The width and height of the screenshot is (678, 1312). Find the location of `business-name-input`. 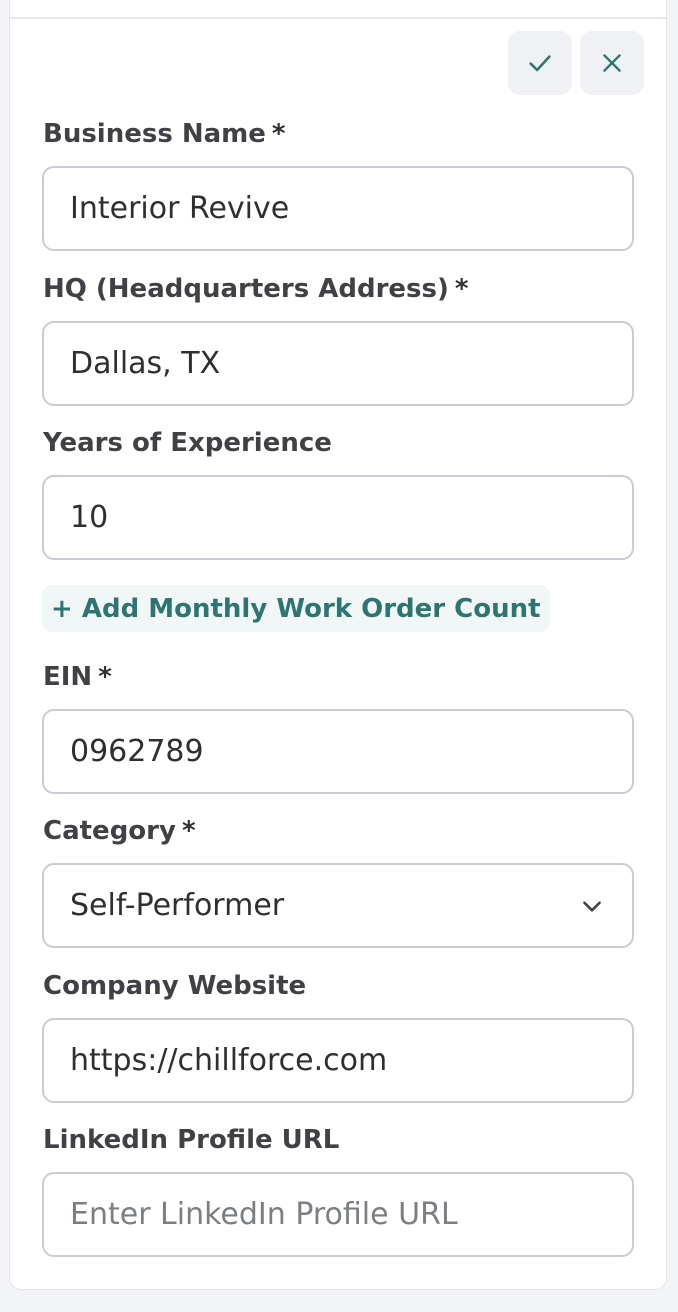

business-name-input is located at coordinates (338, 208).